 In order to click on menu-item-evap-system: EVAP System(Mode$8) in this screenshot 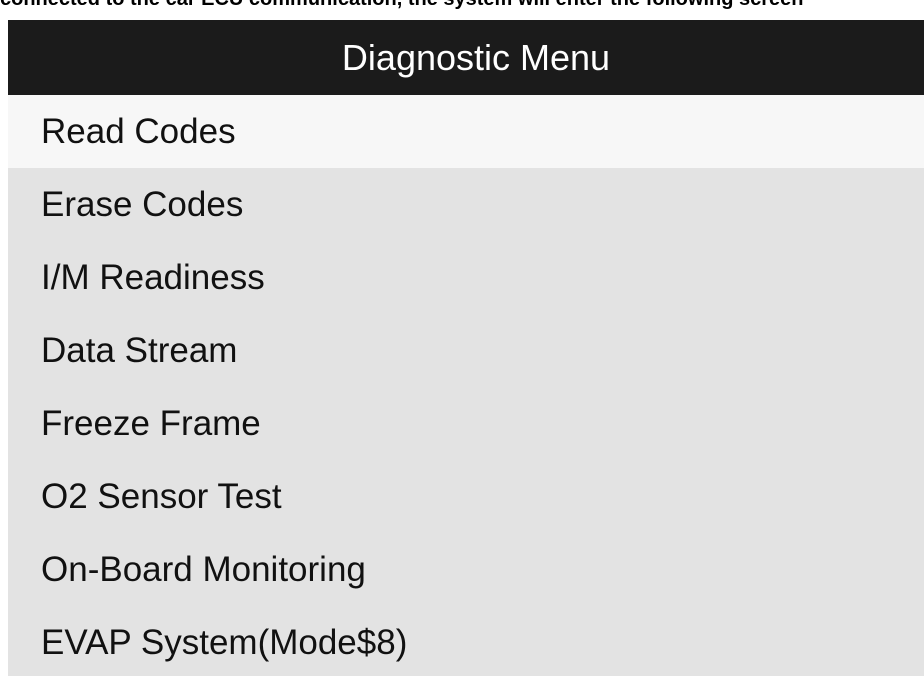, I will do `click(466, 641)`.